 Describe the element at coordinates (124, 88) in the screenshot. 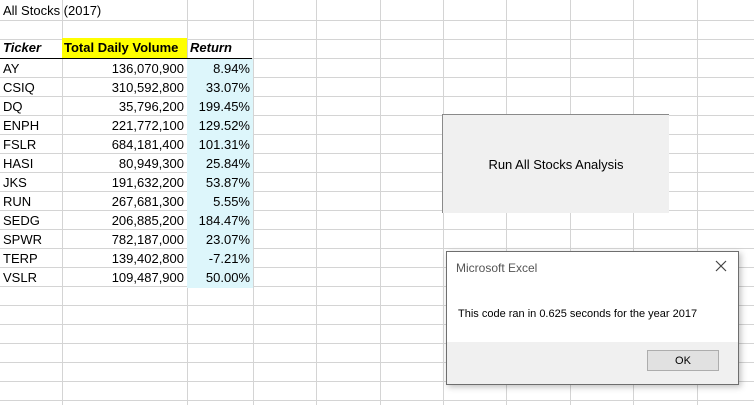

I see `cell-volume: 310,592,800` at that location.